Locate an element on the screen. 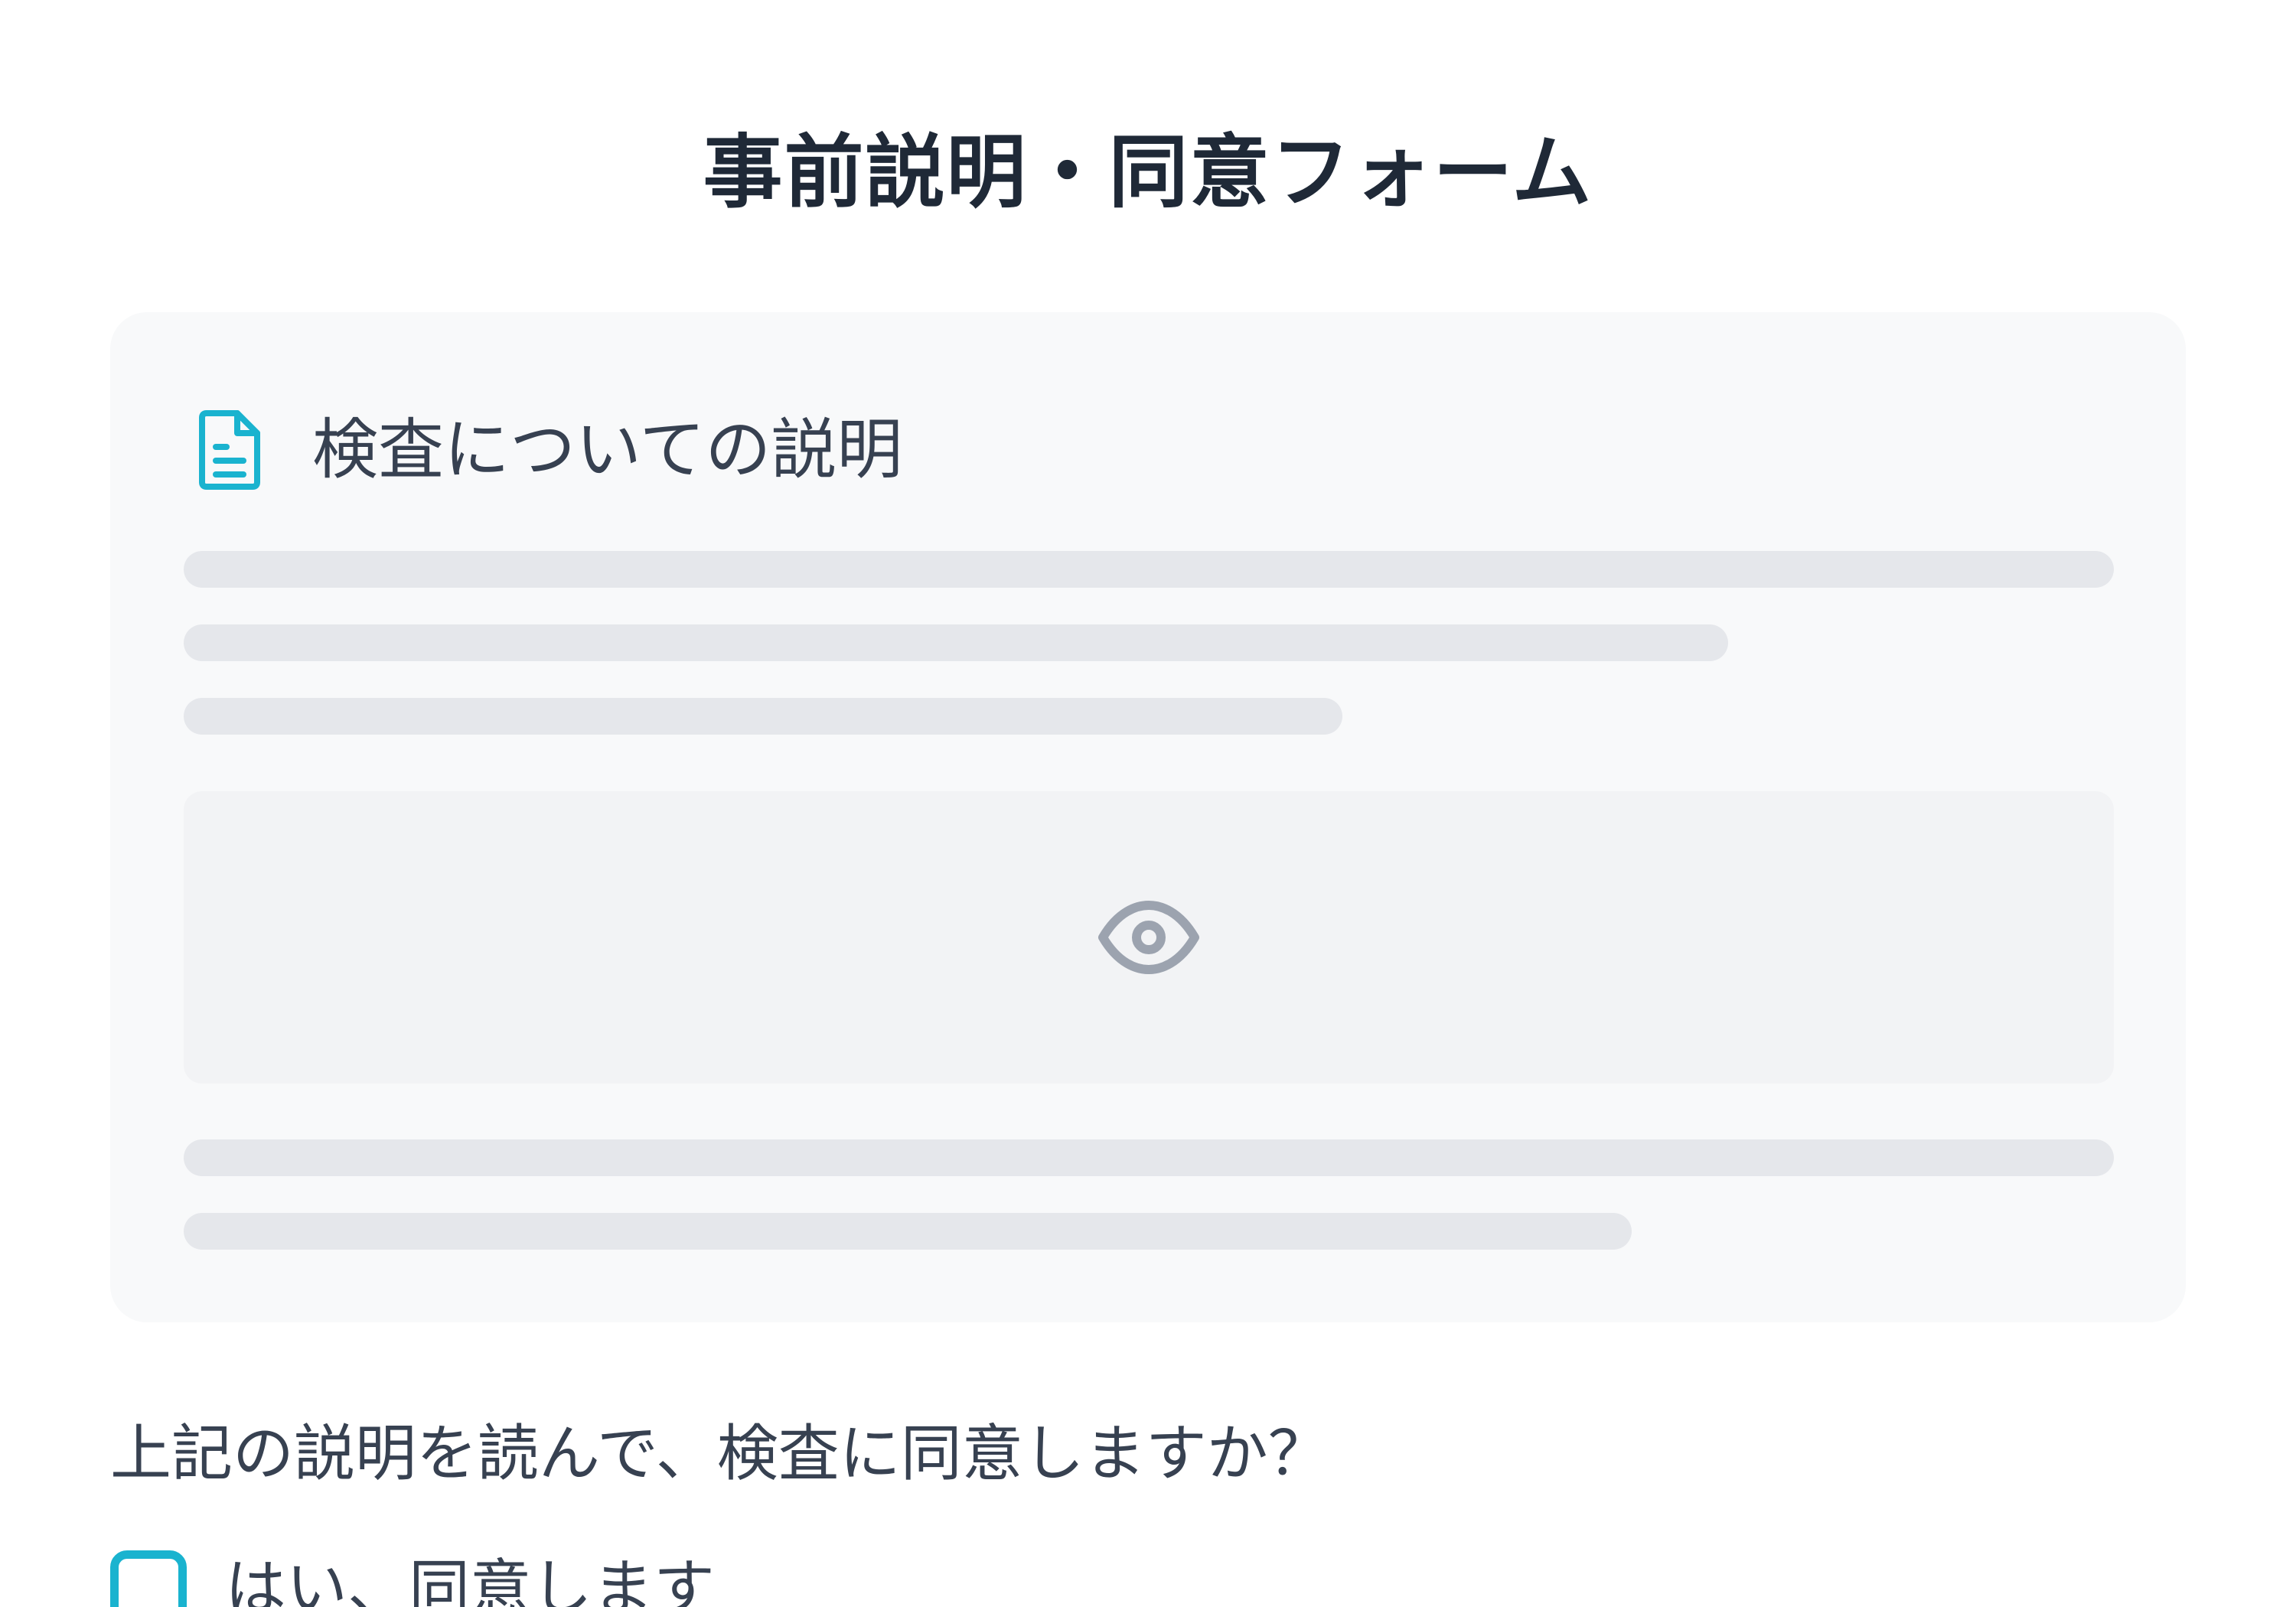 The image size is (2296, 1607). eye-icon is located at coordinates (1148, 937).